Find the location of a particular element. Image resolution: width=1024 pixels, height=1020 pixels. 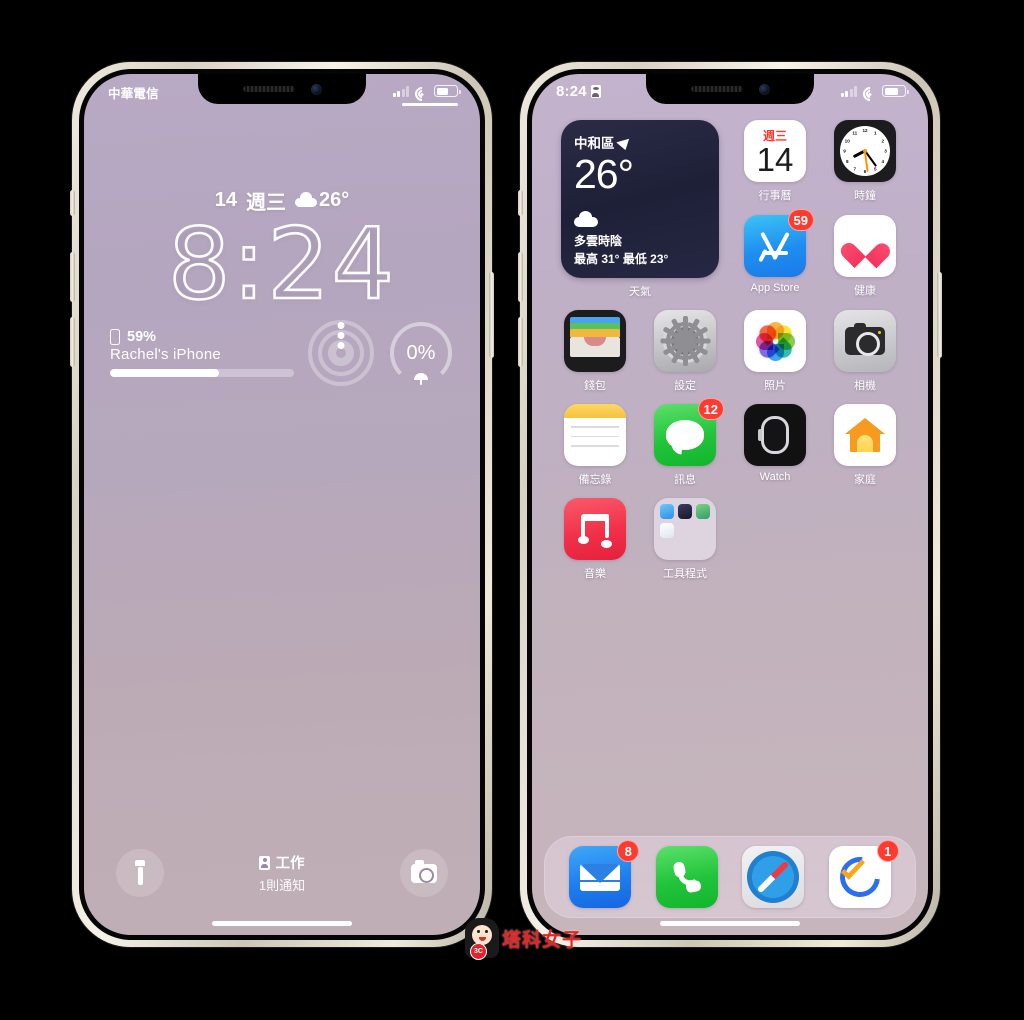

app-photos: 照片 is located at coordinates (775, 351).